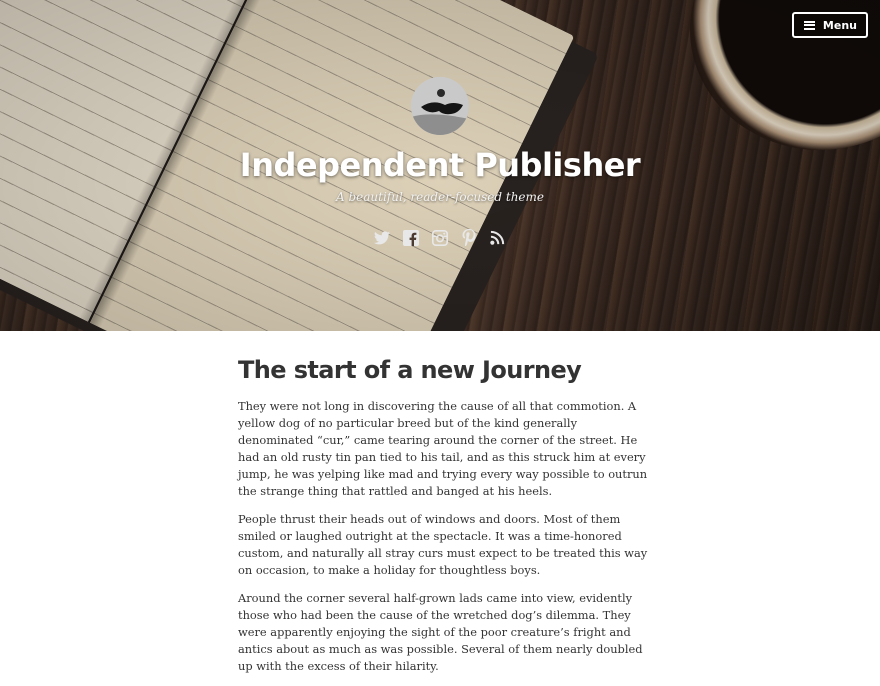 This screenshot has width=880, height=686. Describe the element at coordinates (381, 237) in the screenshot. I see `twitter-icon` at that location.